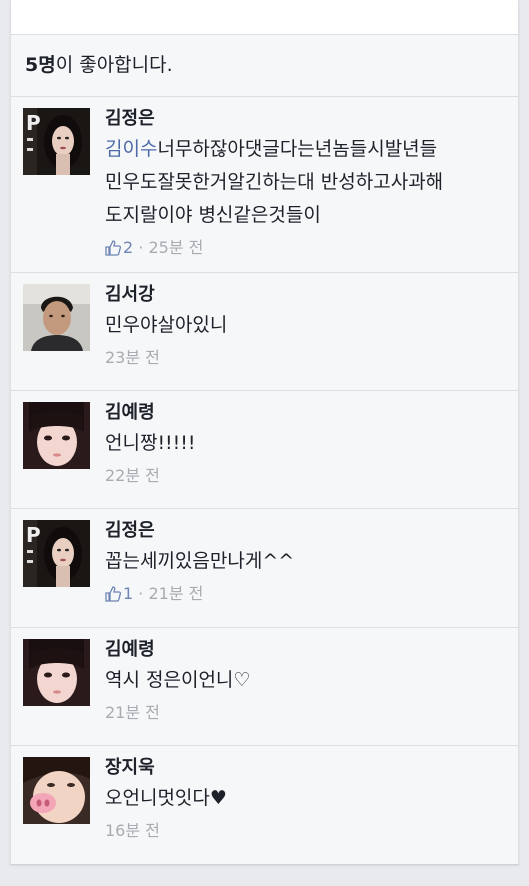 This screenshot has height=886, width=529. Describe the element at coordinates (200, 561) in the screenshot. I see `comment-text: 꼽는세끼있음만나게^^` at that location.